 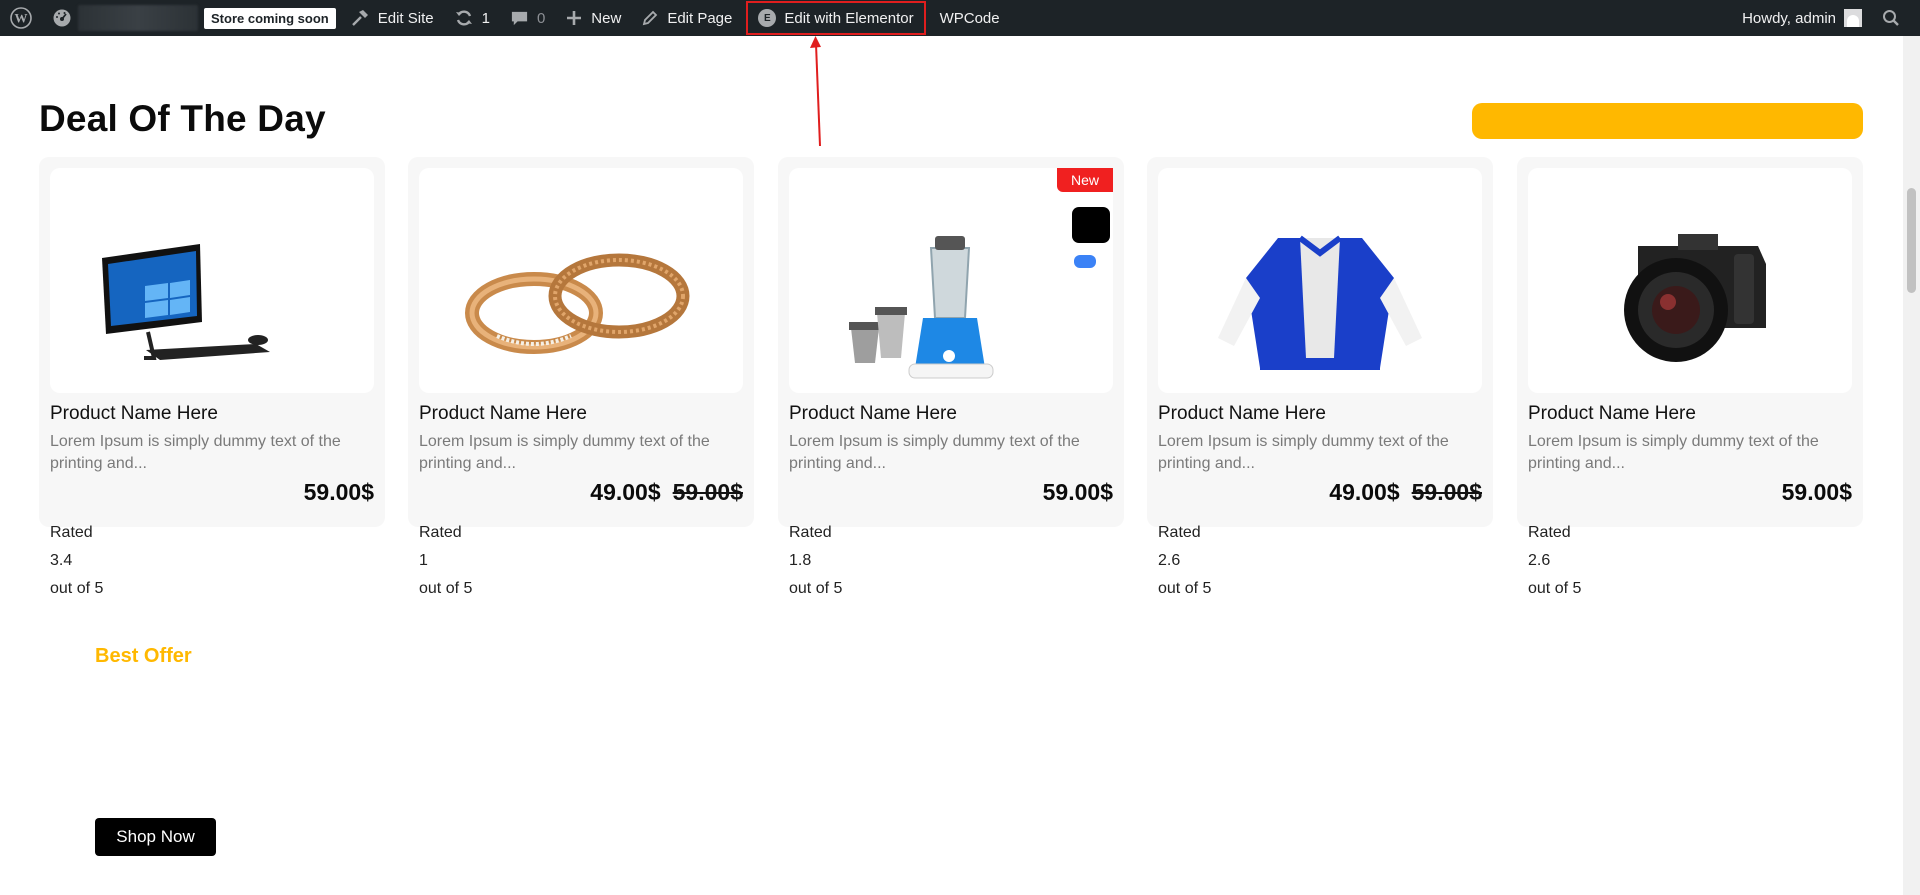 What do you see at coordinates (360, 18) in the screenshot?
I see `hammer-icon` at bounding box center [360, 18].